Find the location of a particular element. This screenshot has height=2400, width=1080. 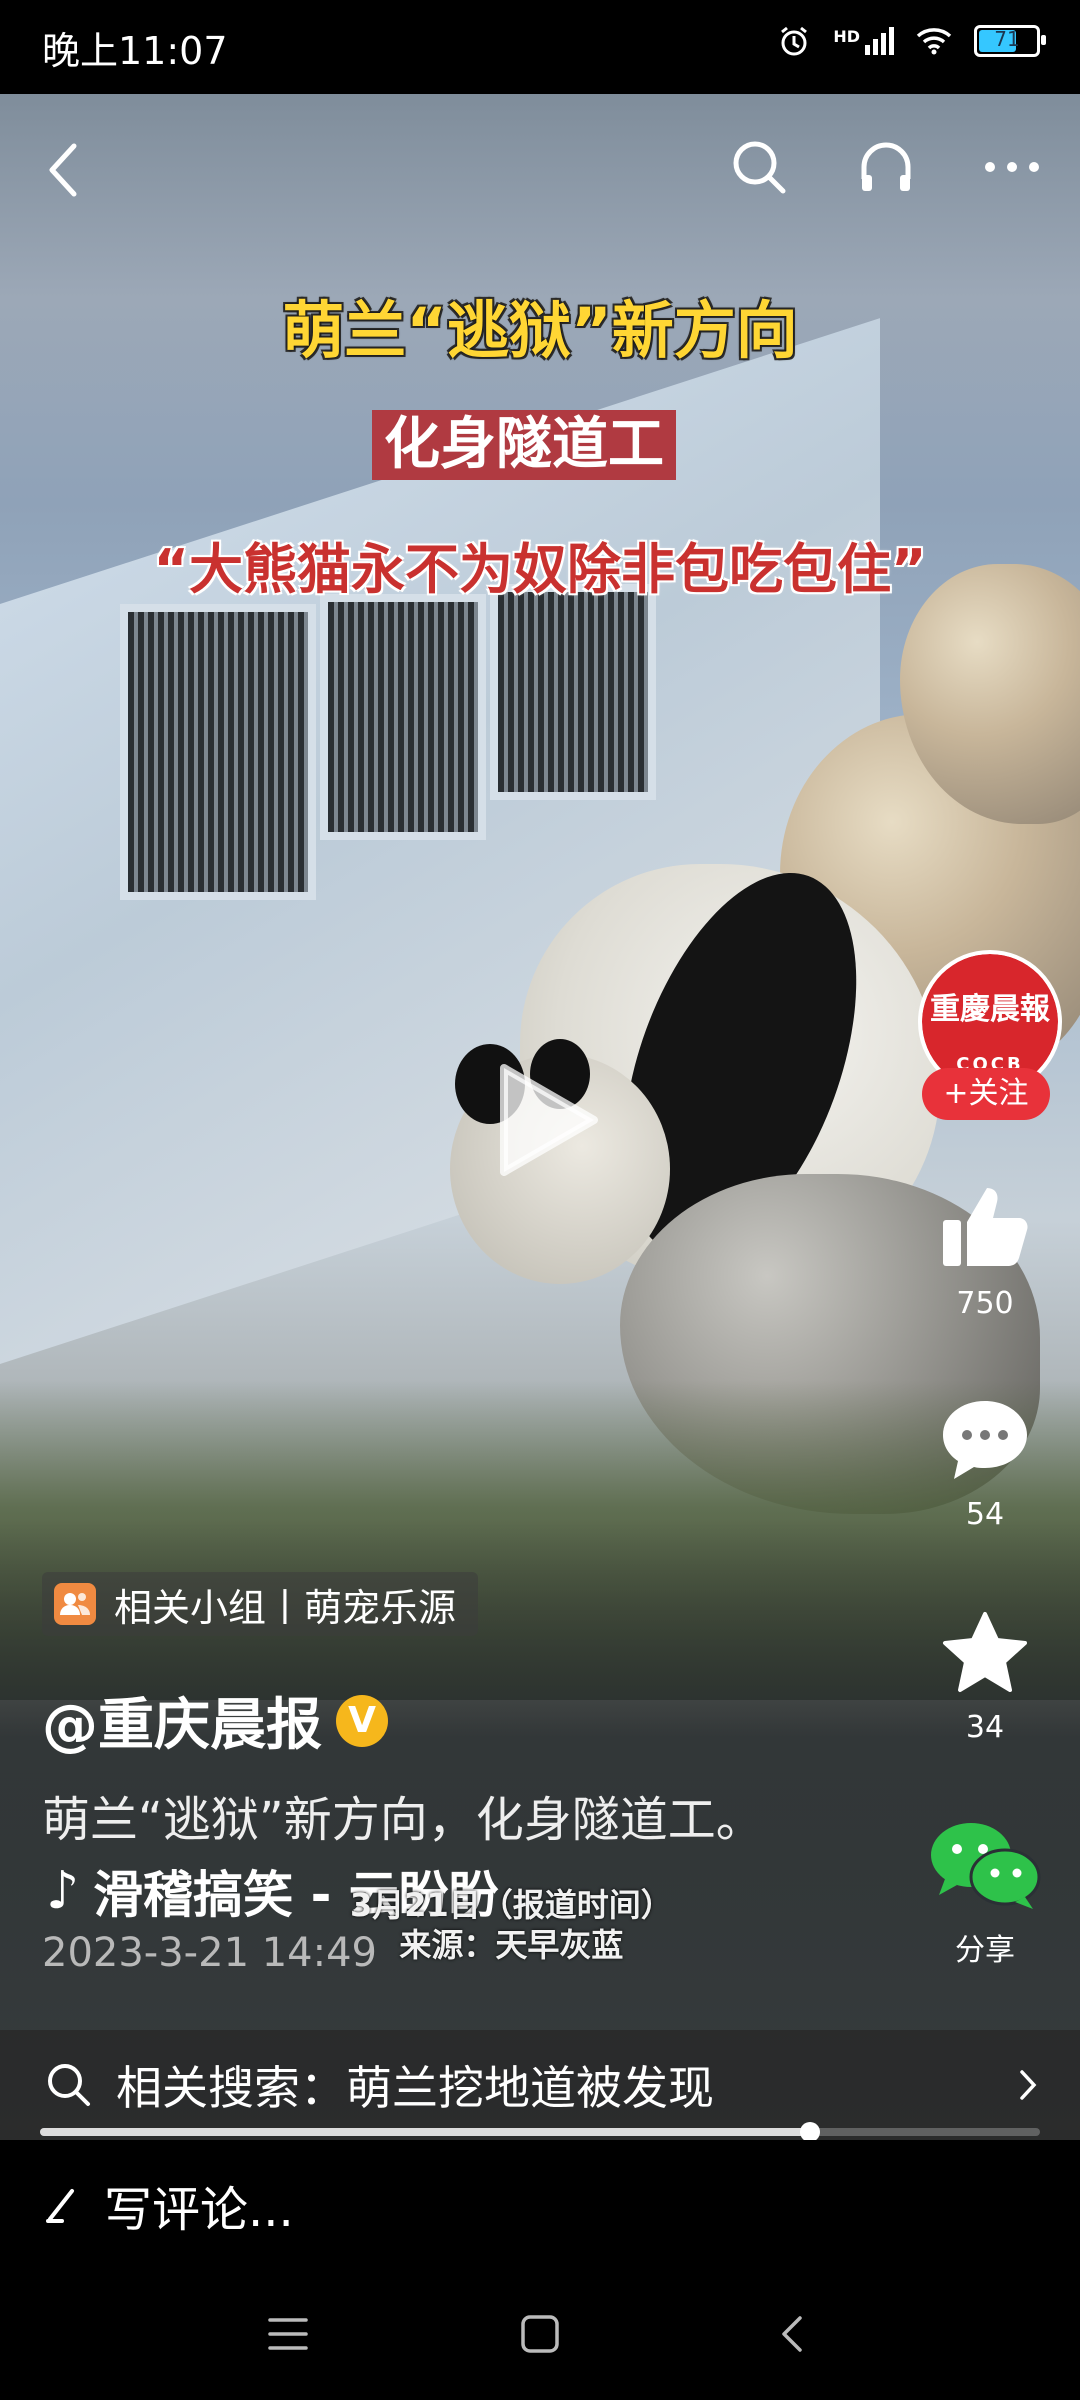

nav-back-icon is located at coordinates (792, 2334).